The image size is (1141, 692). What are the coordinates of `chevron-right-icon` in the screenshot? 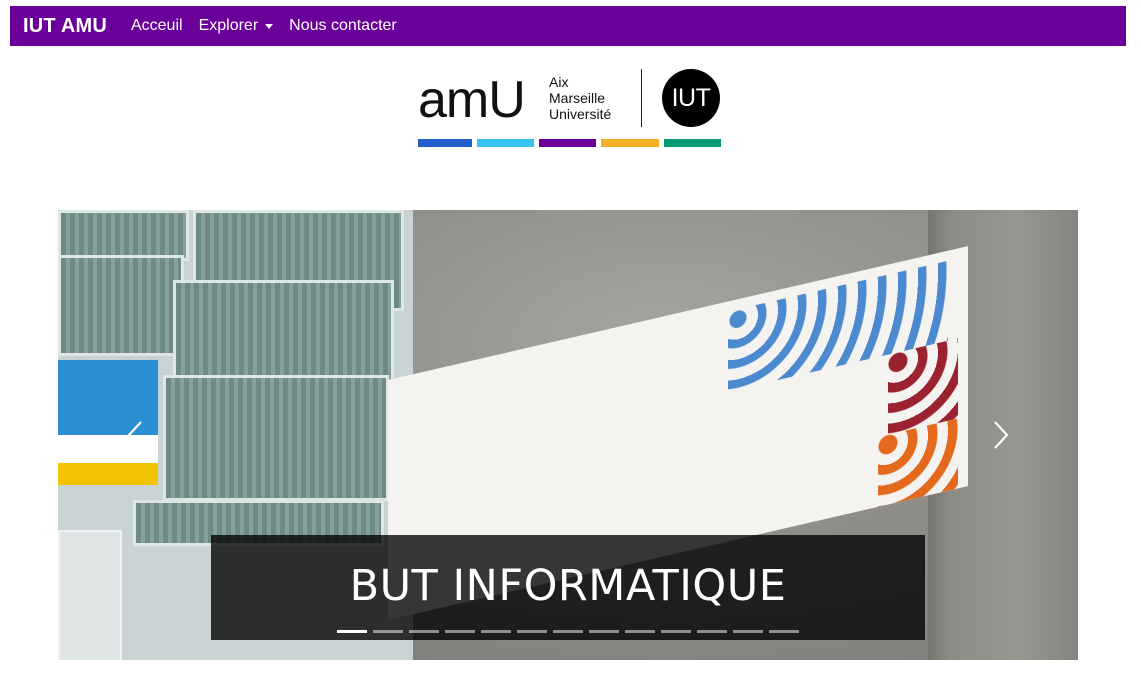 It's located at (1001, 435).